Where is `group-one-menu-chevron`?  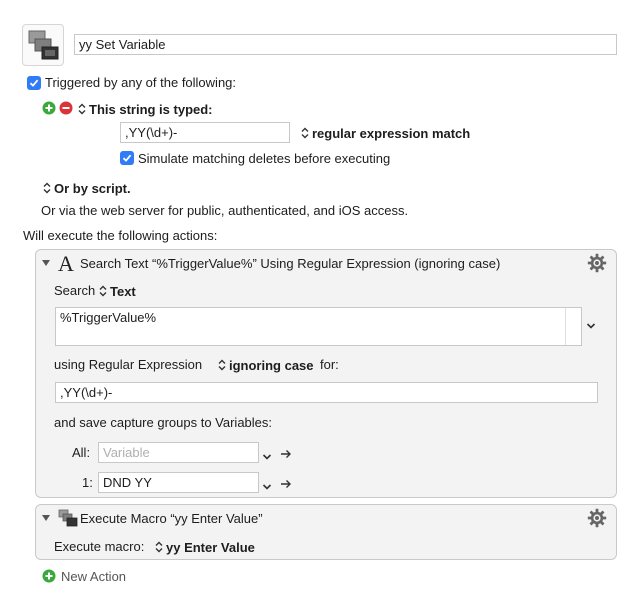 group-one-menu-chevron is located at coordinates (267, 486).